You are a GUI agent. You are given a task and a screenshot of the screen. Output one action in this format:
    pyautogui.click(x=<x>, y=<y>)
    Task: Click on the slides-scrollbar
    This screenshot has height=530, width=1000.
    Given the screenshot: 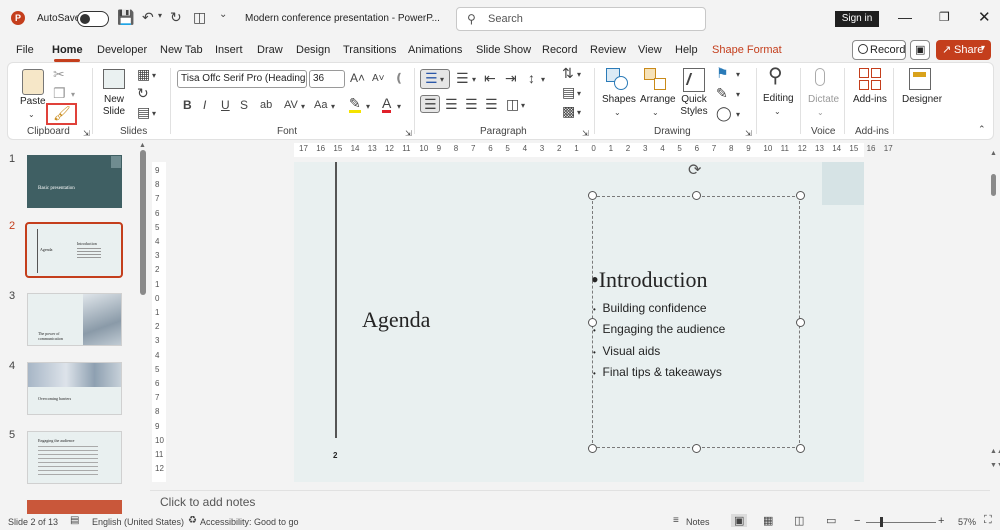 What is the action you would take?
    pyautogui.click(x=143, y=222)
    